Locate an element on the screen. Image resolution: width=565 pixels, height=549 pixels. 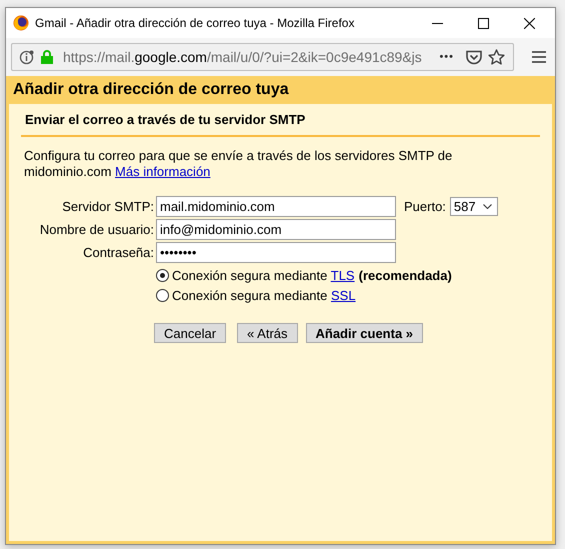
browser-logo-icon is located at coordinates (21, 23).